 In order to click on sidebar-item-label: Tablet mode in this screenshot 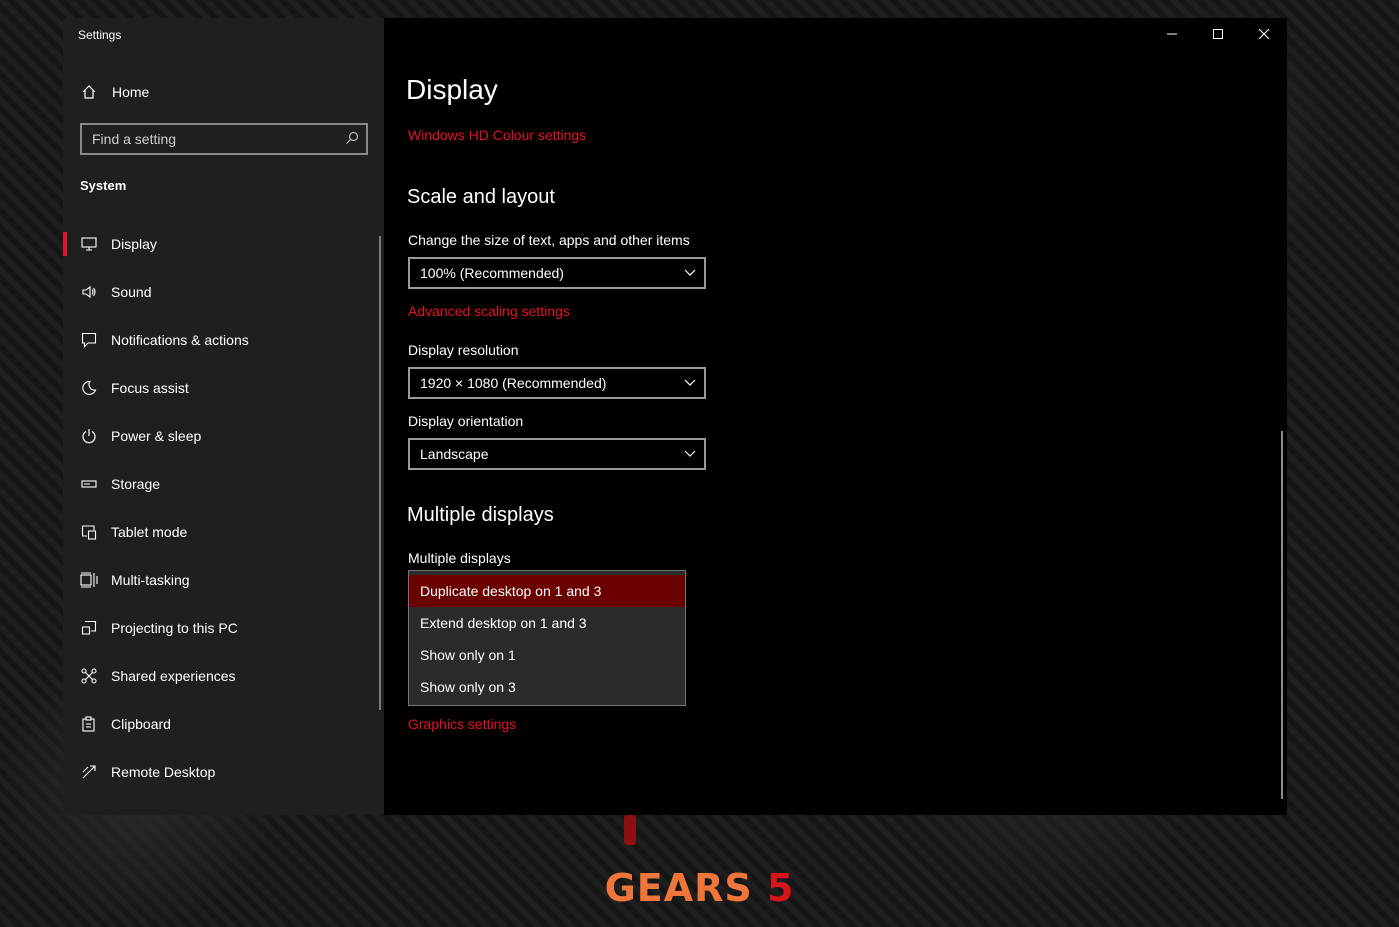, I will do `click(149, 532)`.